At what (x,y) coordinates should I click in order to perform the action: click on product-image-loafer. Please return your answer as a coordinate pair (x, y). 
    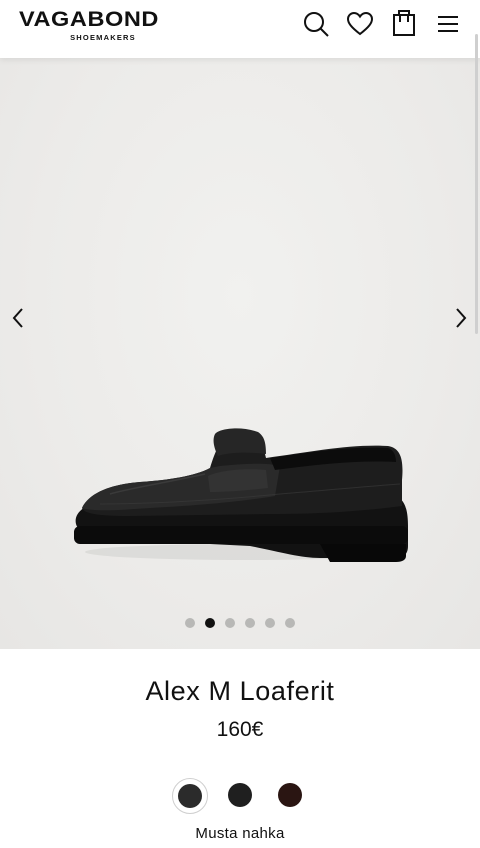
    Looking at the image, I should click on (241, 495).